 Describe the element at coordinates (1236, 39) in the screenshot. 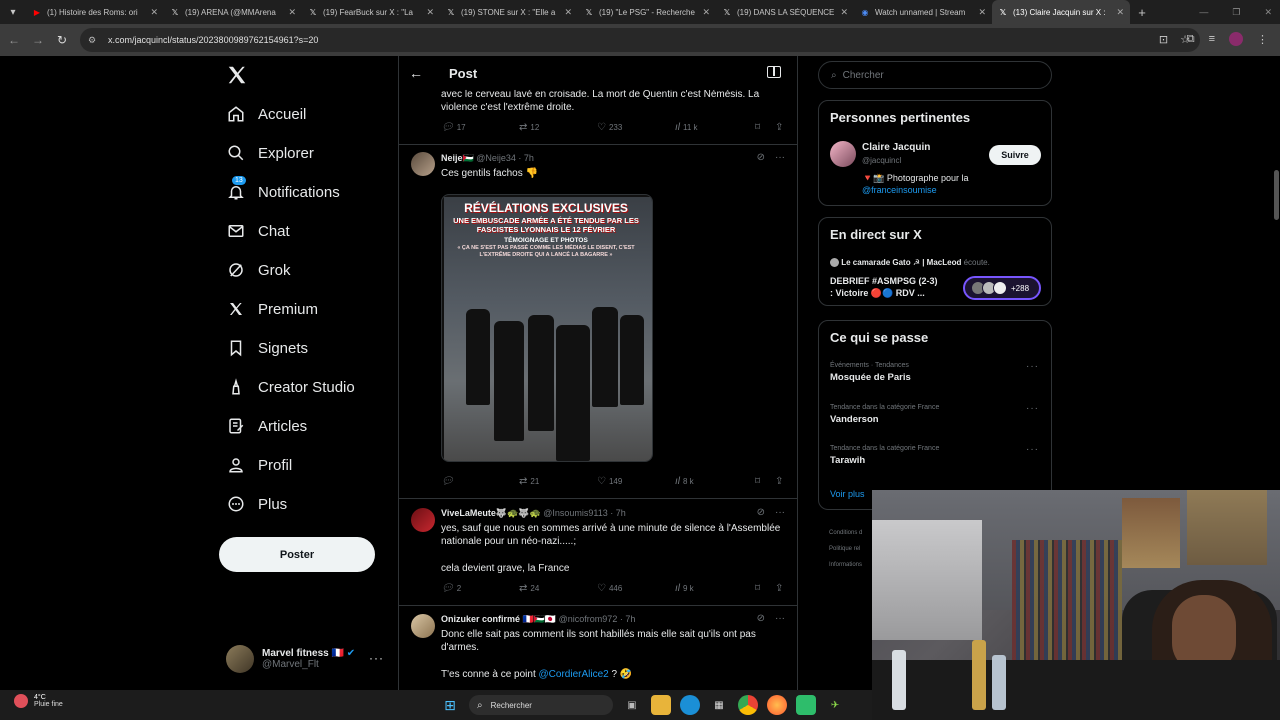

I see `profile-avatar` at that location.